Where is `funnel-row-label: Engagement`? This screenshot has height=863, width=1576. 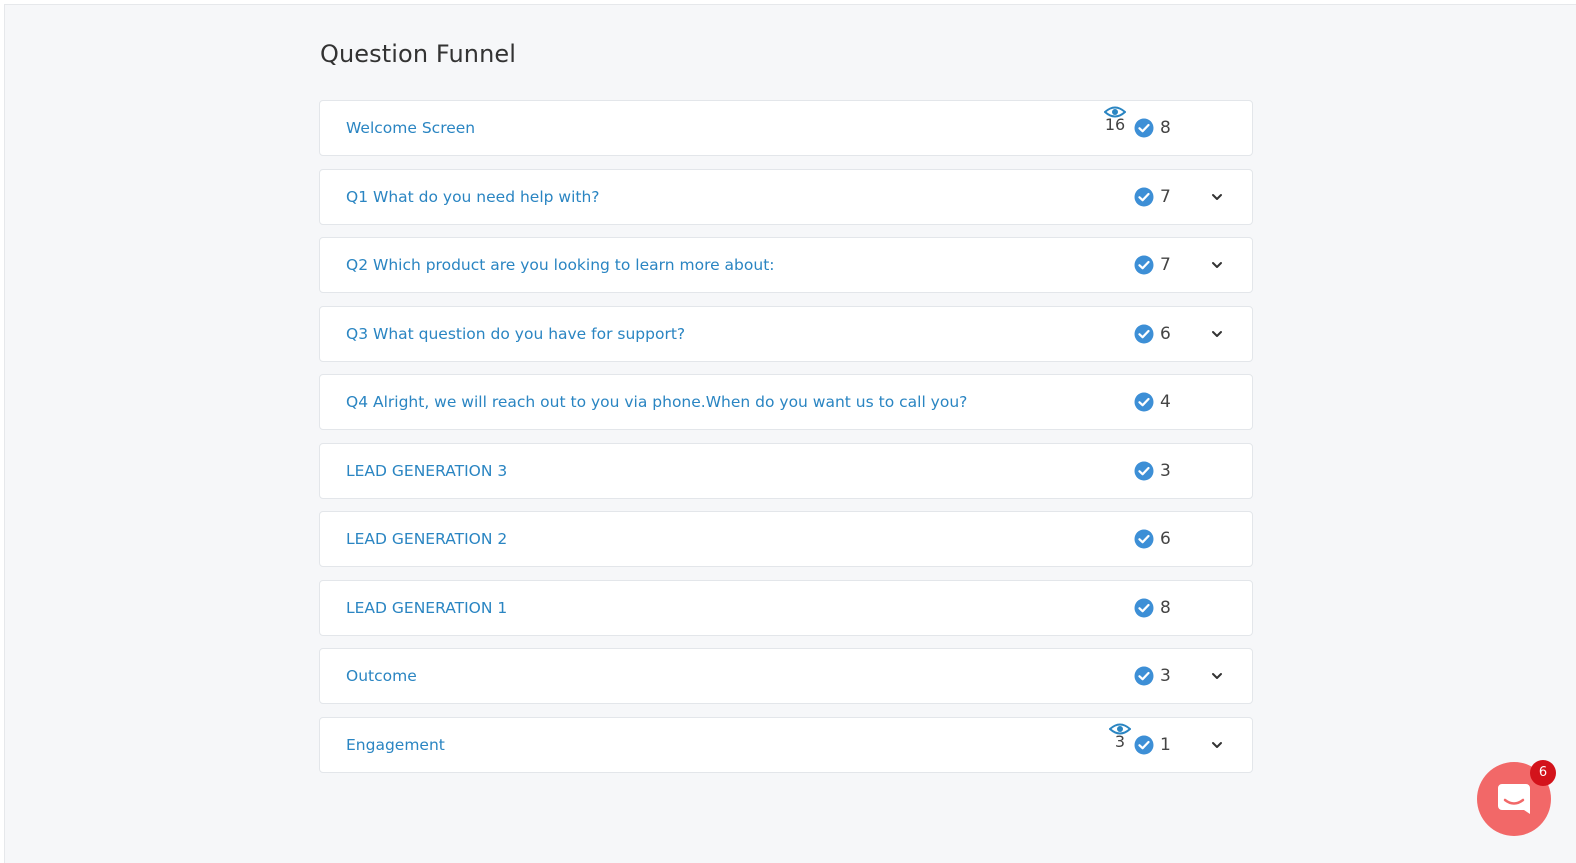 funnel-row-label: Engagement is located at coordinates (395, 744).